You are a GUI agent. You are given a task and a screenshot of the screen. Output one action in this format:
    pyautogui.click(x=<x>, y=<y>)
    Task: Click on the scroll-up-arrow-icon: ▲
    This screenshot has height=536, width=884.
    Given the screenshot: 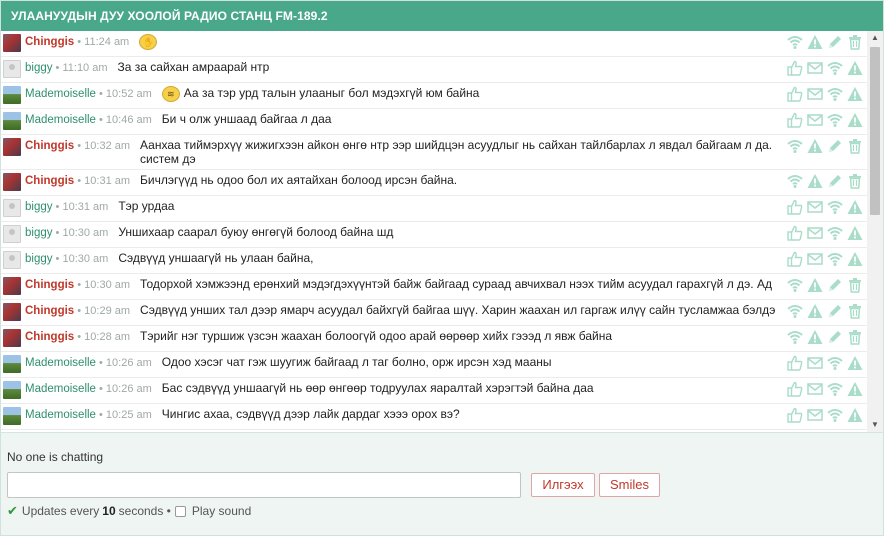 What is the action you would take?
    pyautogui.click(x=875, y=38)
    